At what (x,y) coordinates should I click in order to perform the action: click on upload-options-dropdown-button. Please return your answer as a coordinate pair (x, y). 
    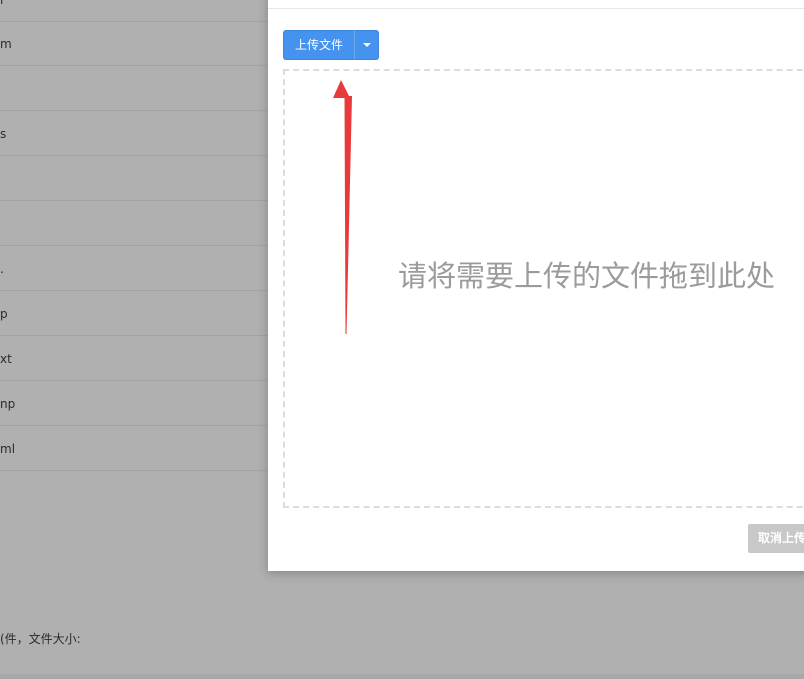
    Looking at the image, I should click on (367, 45).